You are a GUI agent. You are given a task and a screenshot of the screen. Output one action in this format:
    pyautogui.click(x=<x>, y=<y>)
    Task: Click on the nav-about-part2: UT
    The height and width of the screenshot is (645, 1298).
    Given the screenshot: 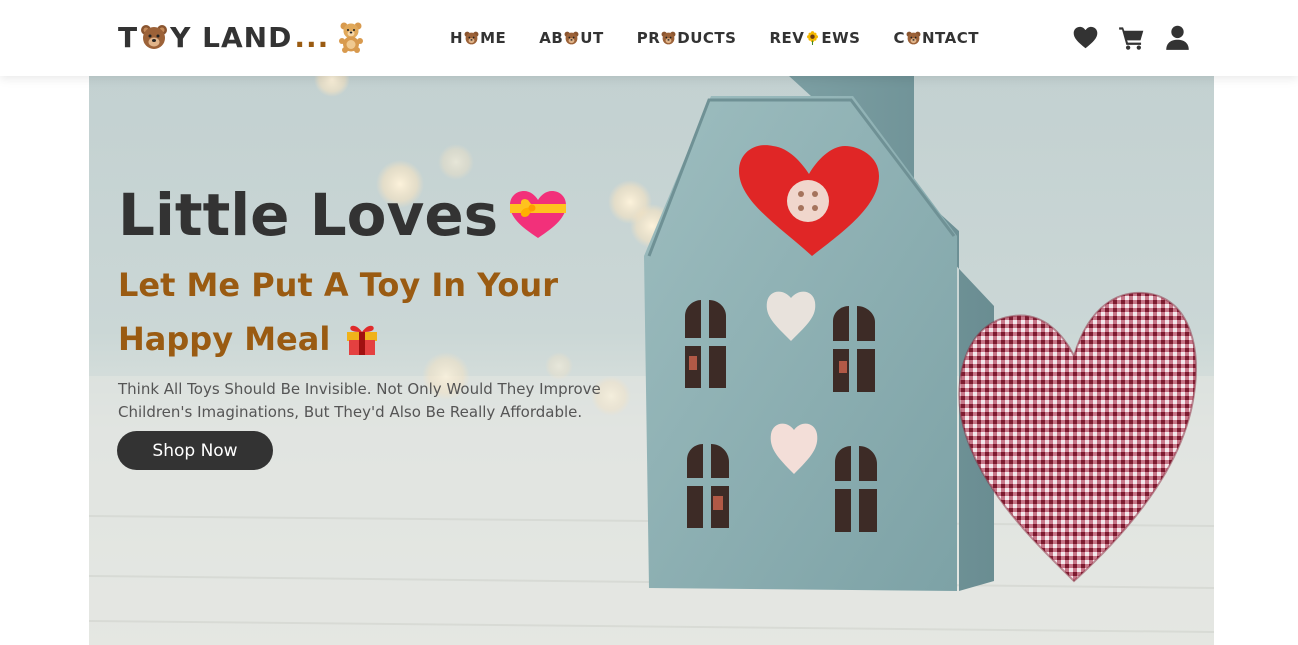 What is the action you would take?
    pyautogui.click(x=592, y=38)
    